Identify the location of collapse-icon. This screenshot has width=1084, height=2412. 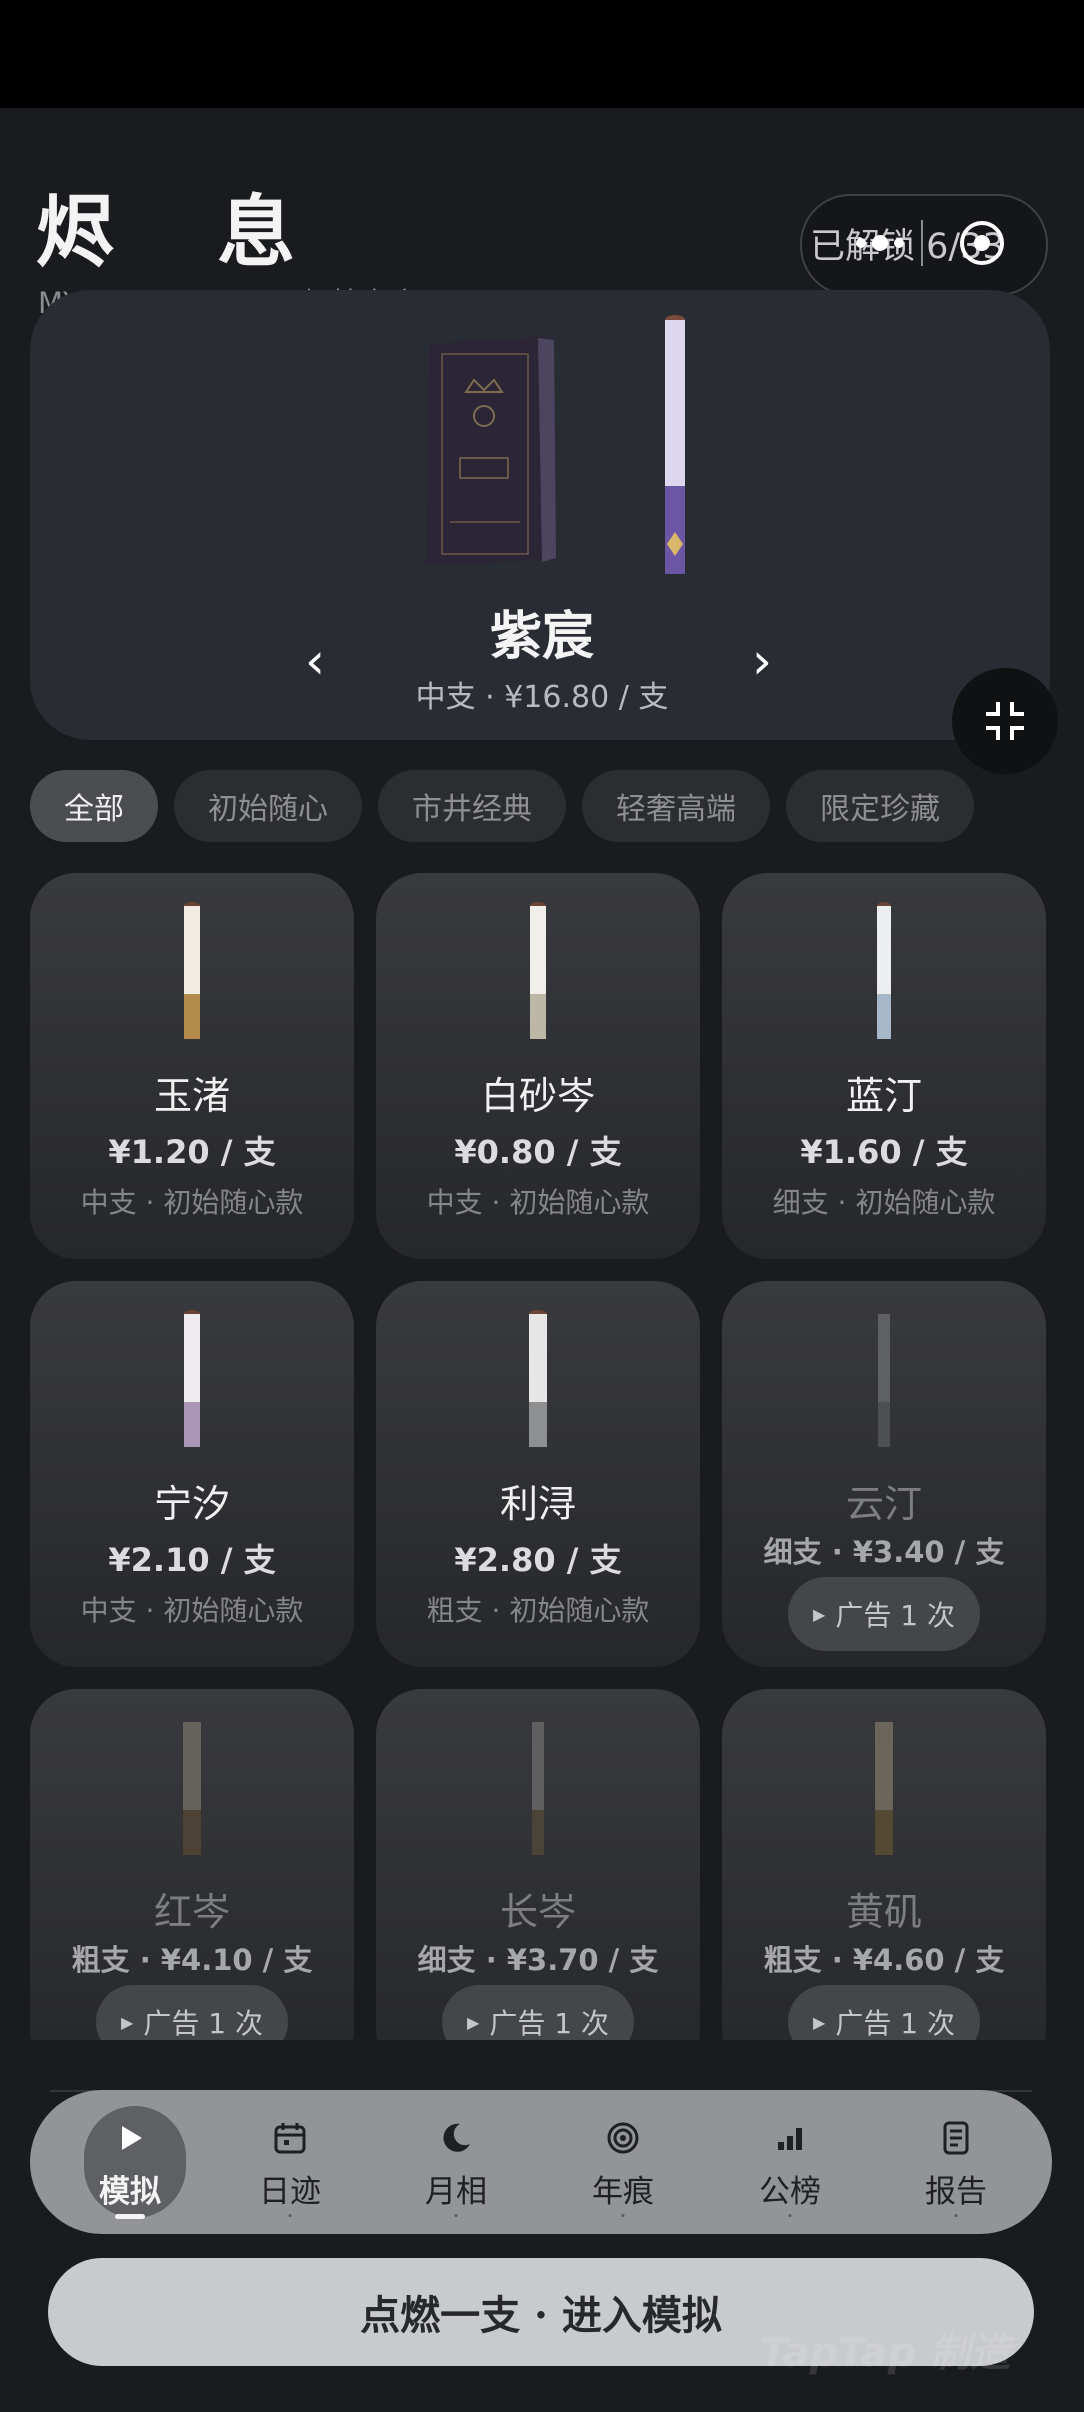
(1005, 721).